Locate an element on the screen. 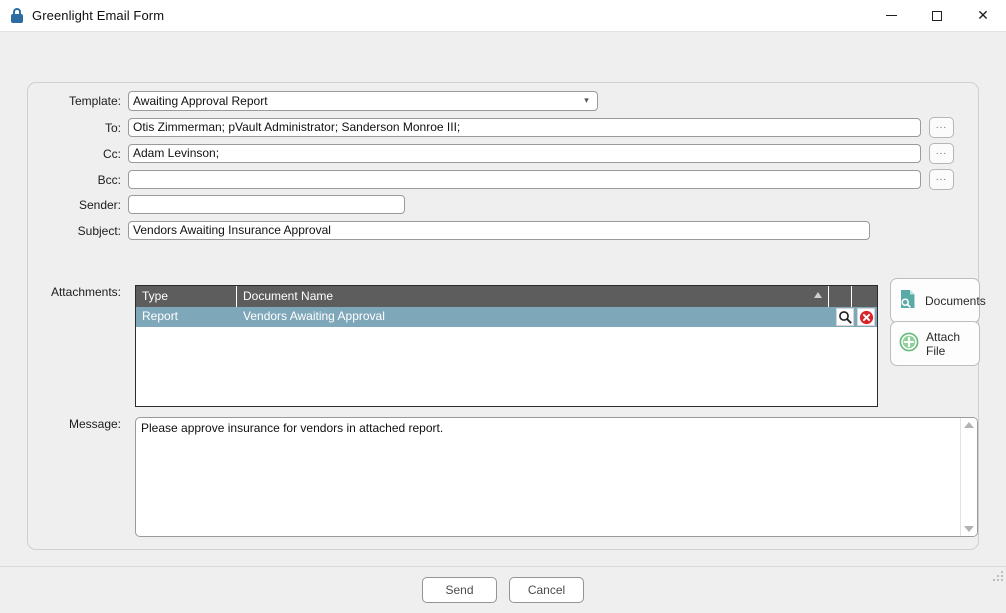 The height and width of the screenshot is (613, 1006). attach-file-button-label: Attach File is located at coordinates (943, 343).